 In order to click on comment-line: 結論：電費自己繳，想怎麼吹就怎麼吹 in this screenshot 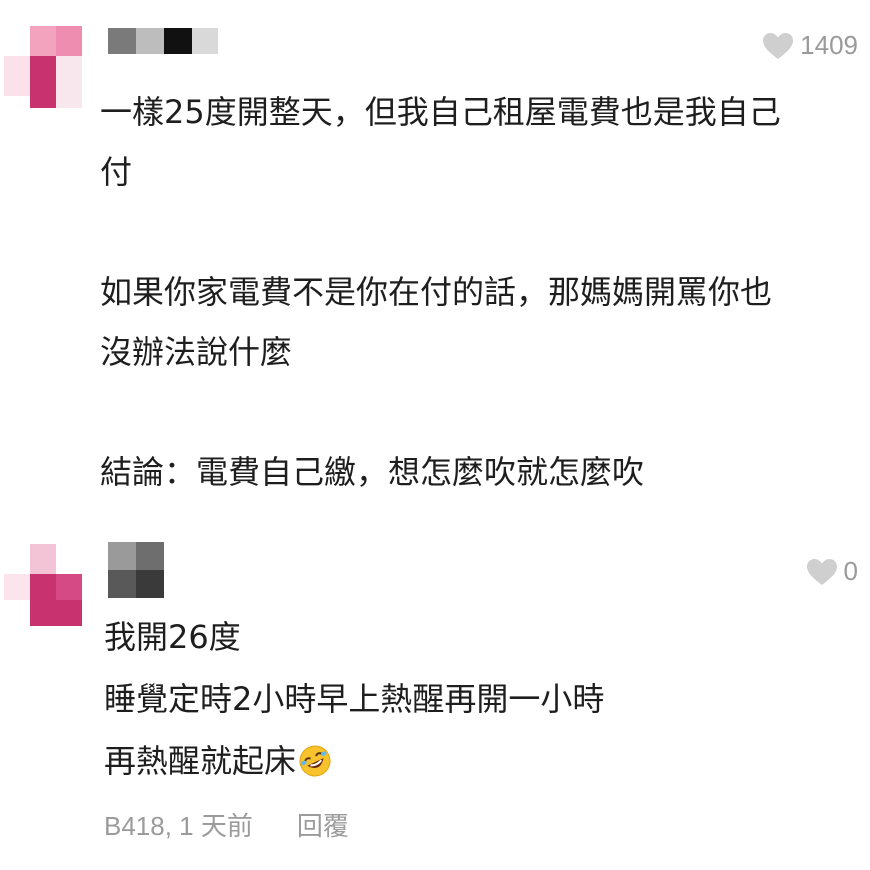, I will do `click(372, 472)`.